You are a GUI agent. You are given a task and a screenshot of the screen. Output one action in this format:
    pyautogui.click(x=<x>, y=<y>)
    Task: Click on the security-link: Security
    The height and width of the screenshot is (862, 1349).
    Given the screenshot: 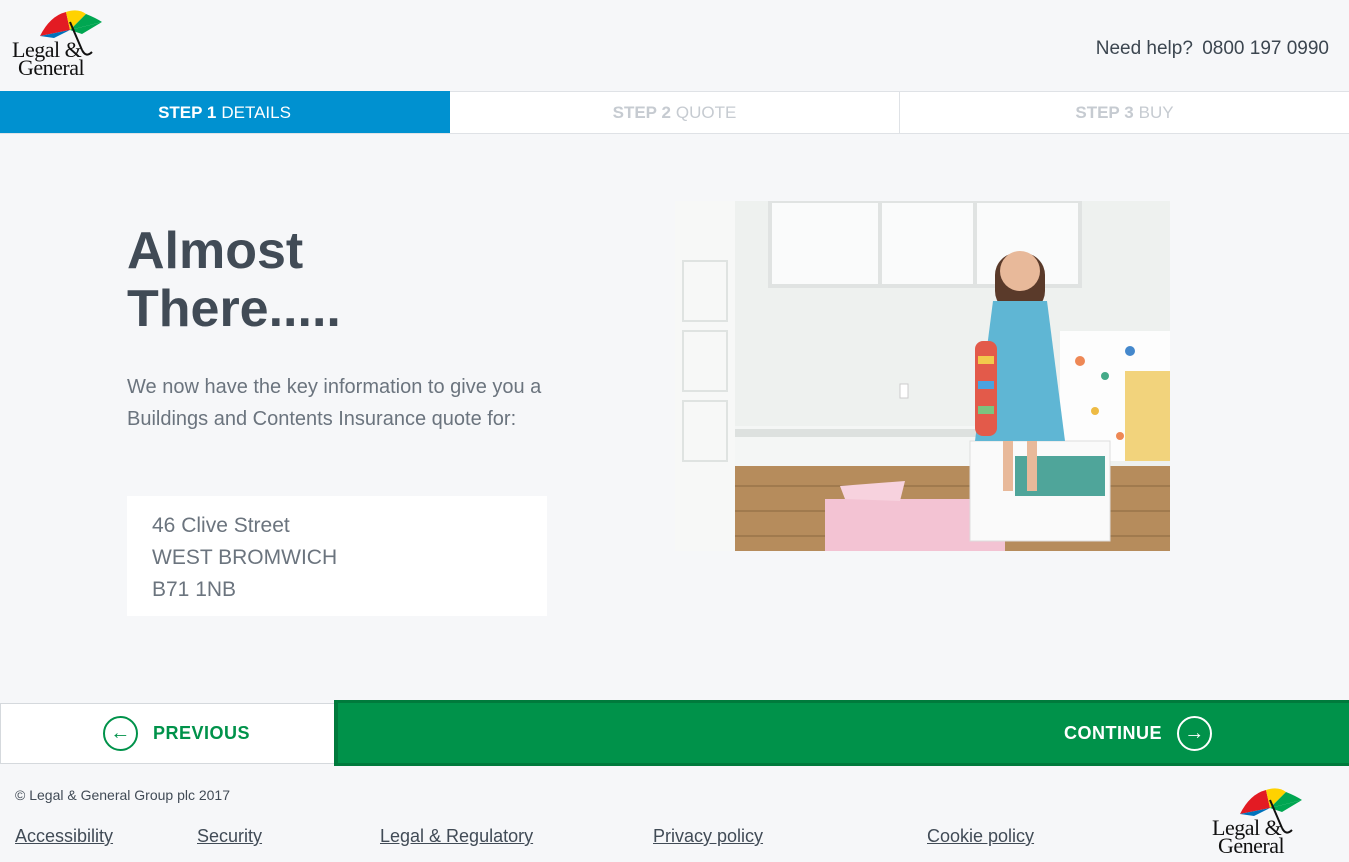 What is the action you would take?
    pyautogui.click(x=229, y=836)
    